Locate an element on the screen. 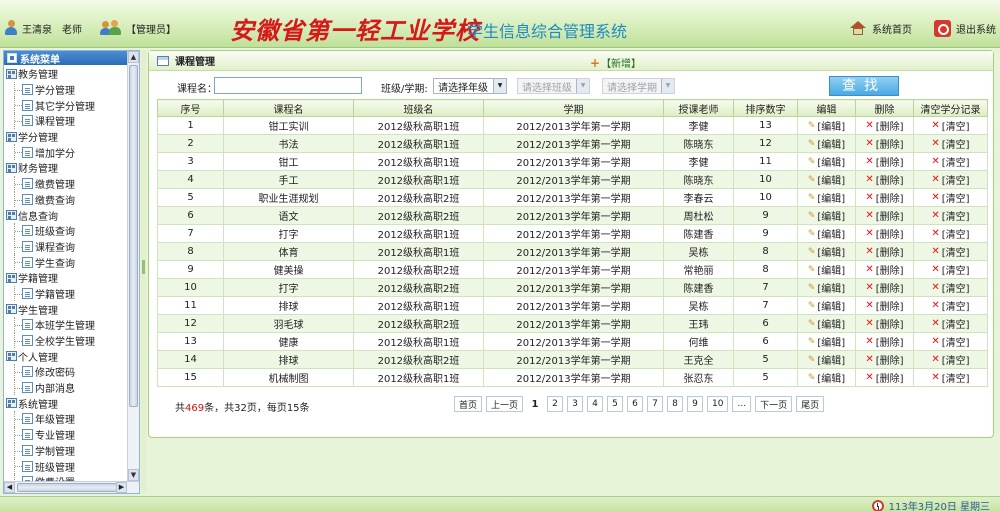  menu-group: 学分管理 is located at coordinates (65, 137).